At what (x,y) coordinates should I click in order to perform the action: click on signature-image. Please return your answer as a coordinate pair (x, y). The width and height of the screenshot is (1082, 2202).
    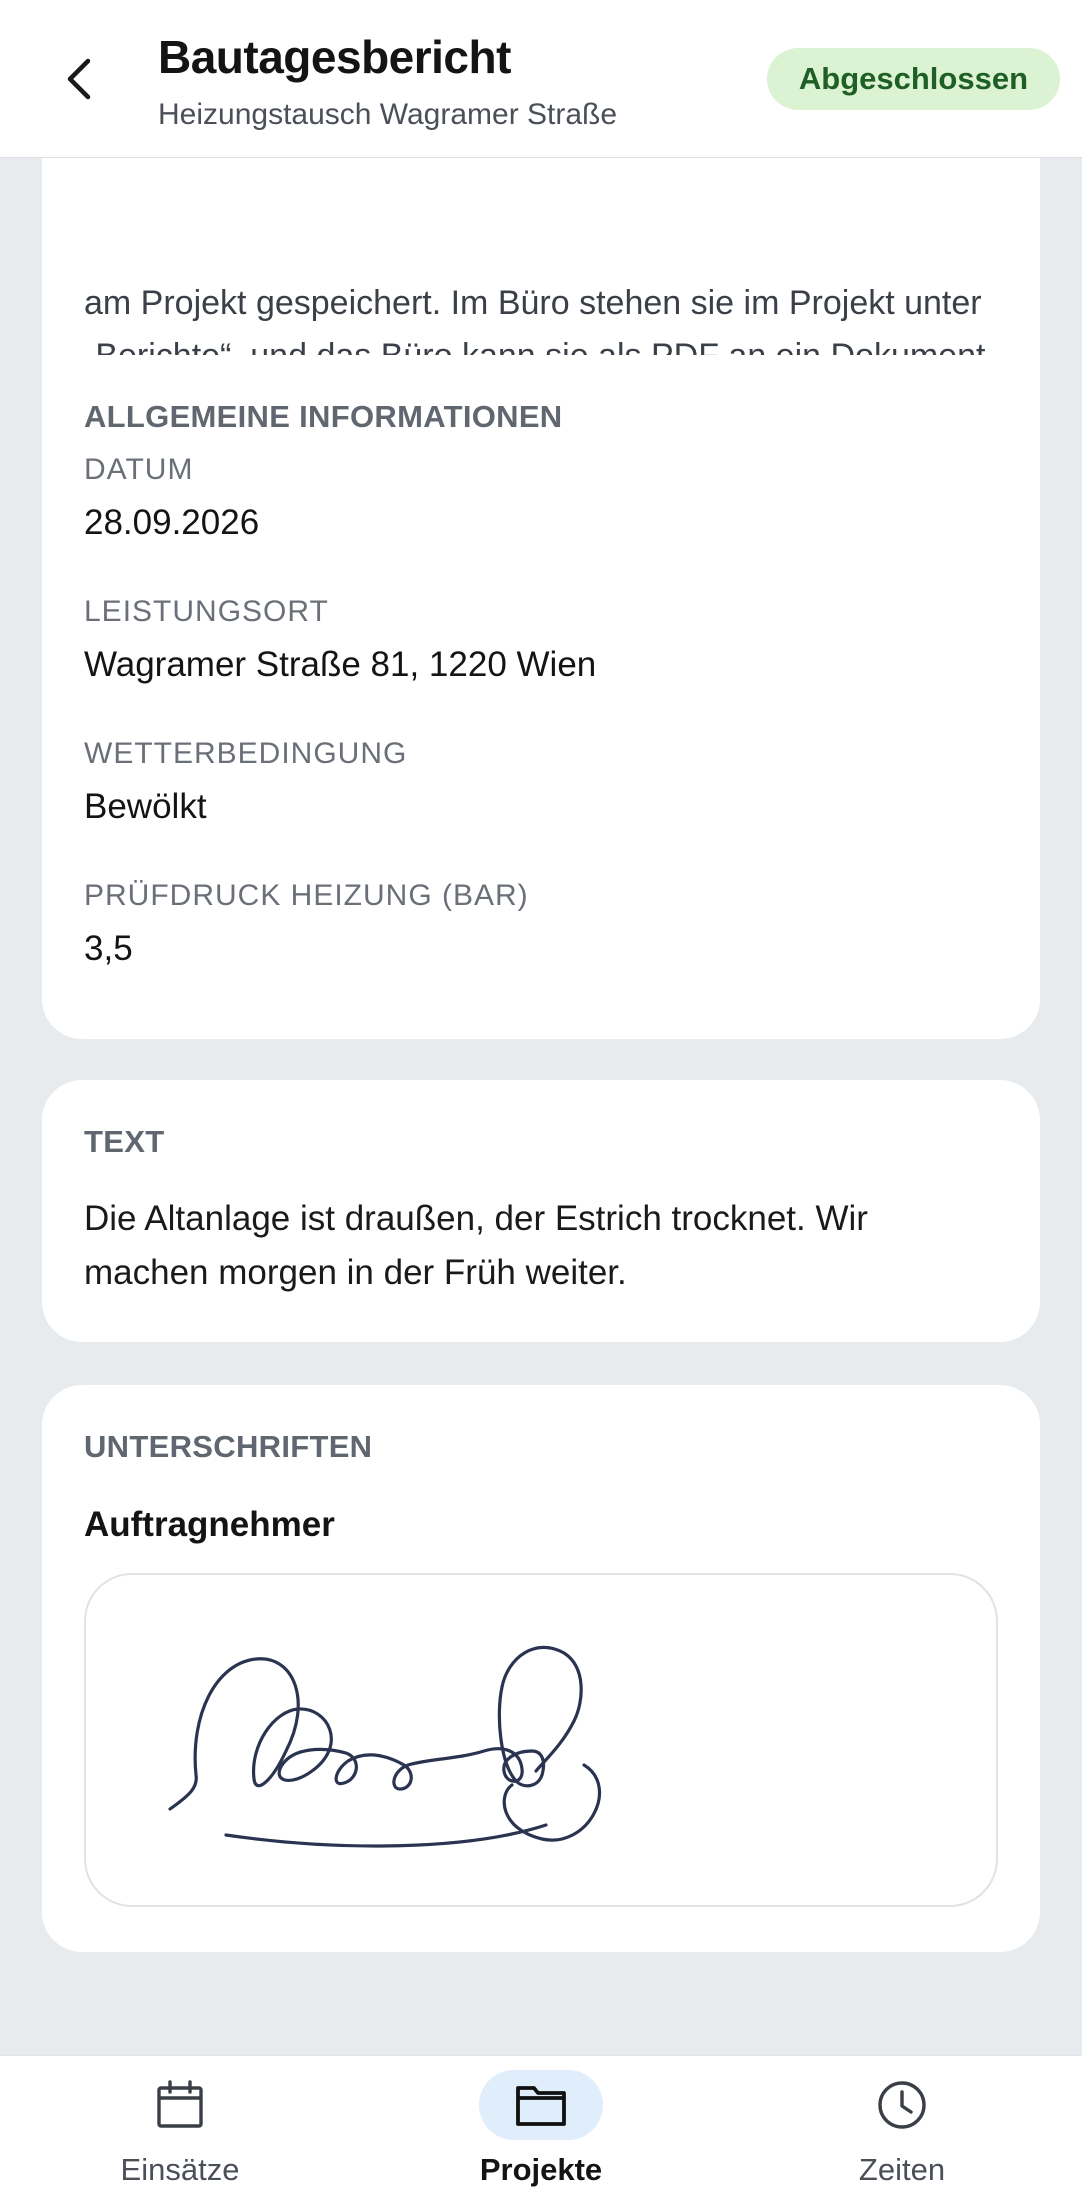
    Looking at the image, I should click on (385, 1746).